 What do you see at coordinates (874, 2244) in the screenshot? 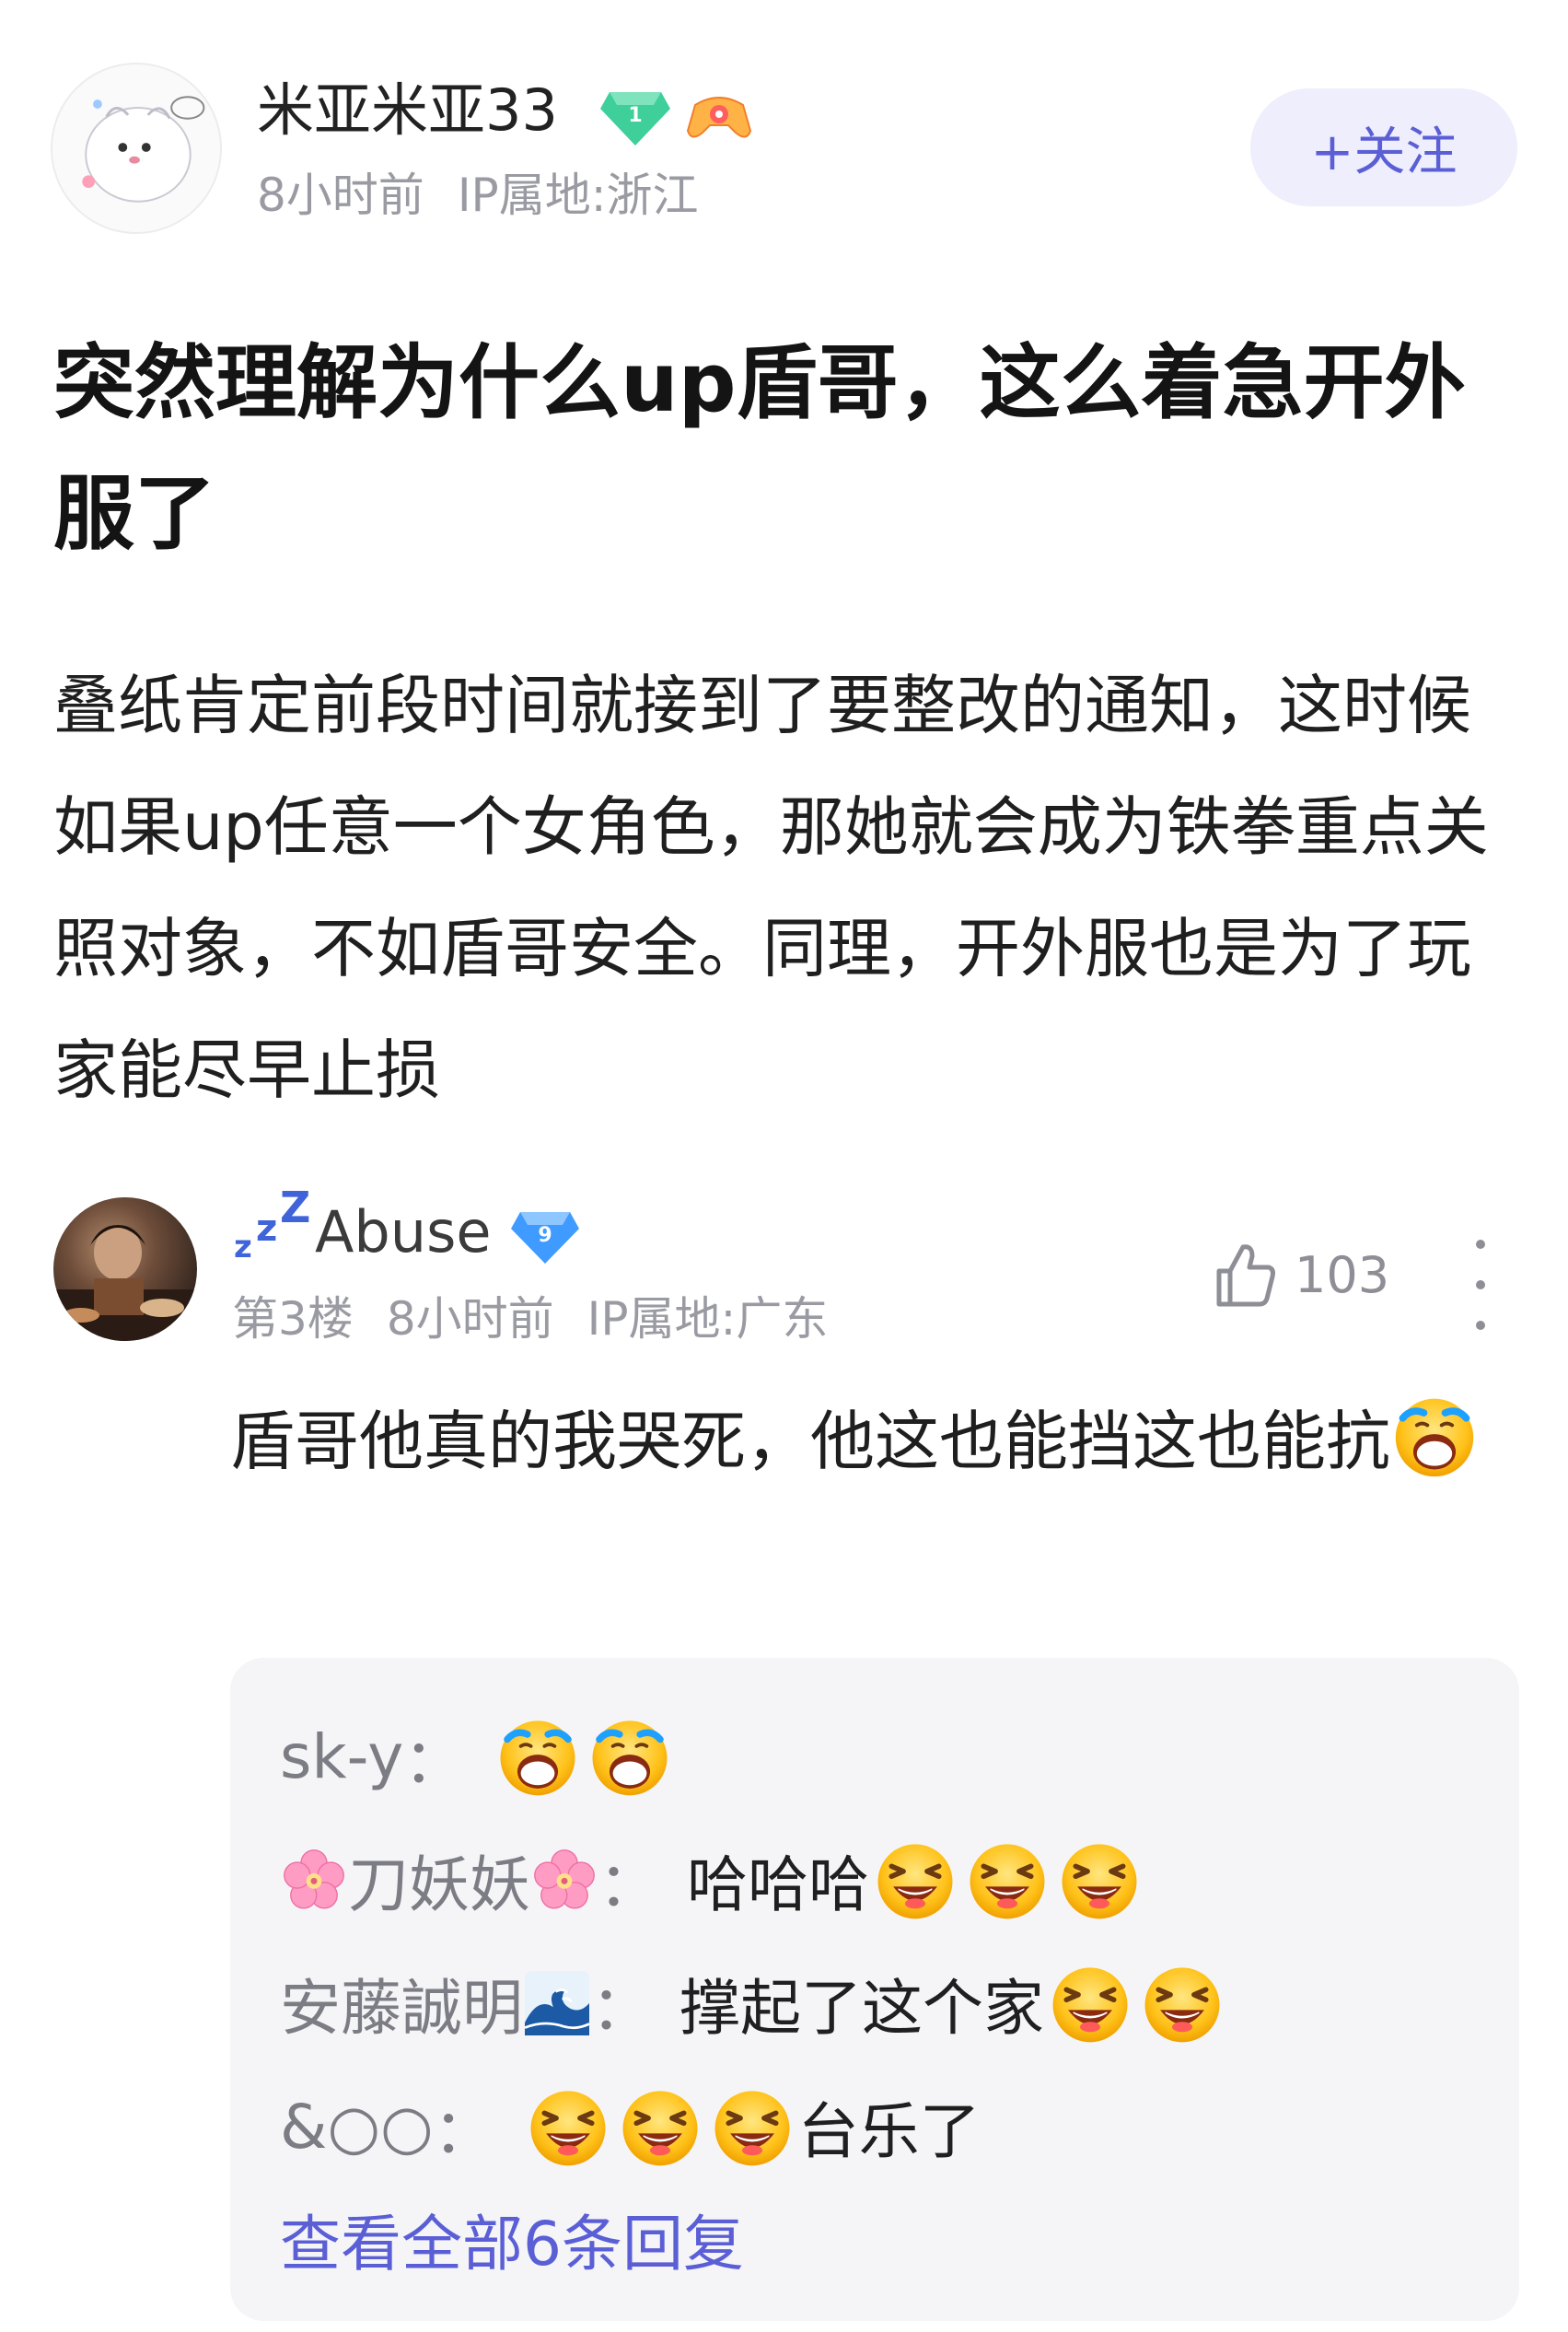
I see `view-all-replies-link: 查看全部6条回复` at bounding box center [874, 2244].